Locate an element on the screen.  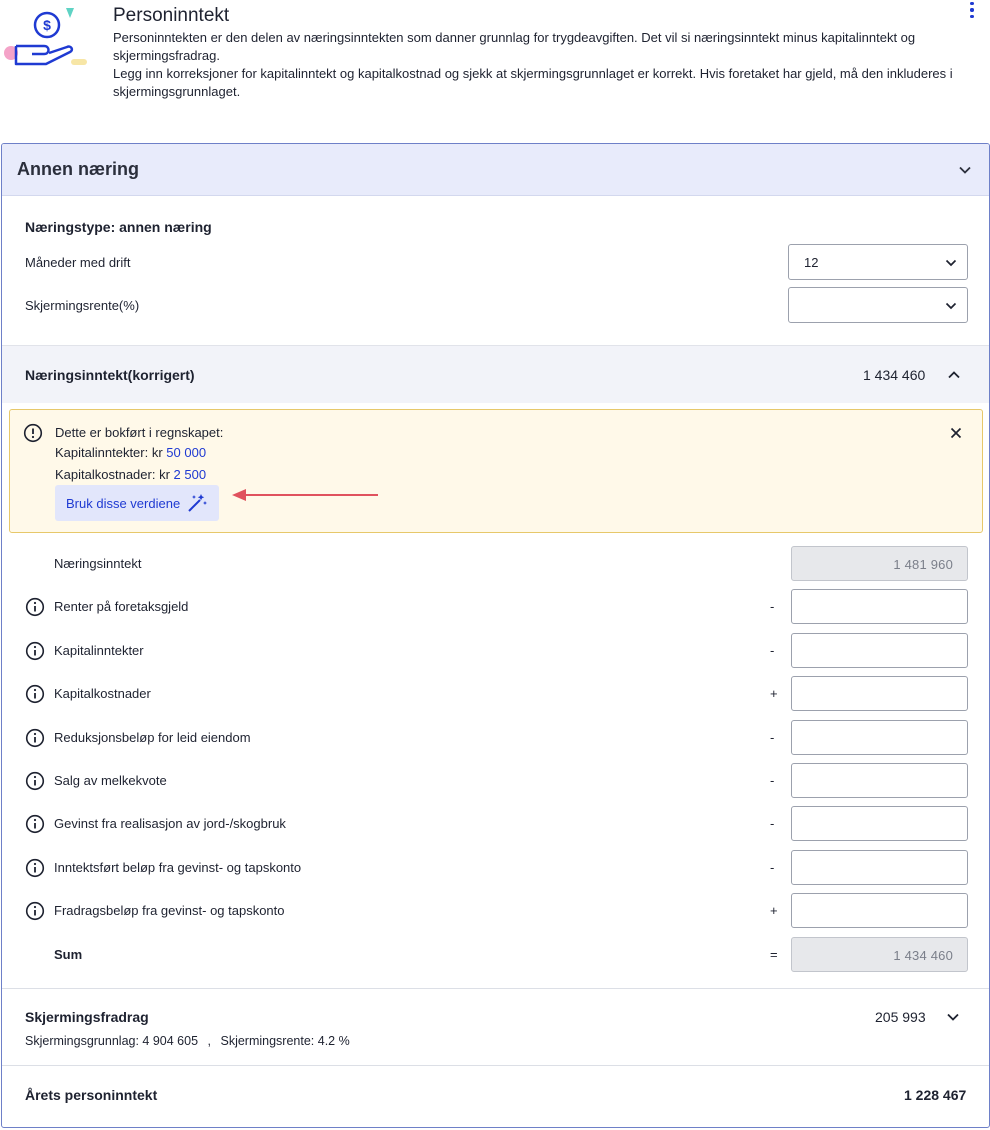
amount-value: 1 434 460 is located at coordinates (923, 955).